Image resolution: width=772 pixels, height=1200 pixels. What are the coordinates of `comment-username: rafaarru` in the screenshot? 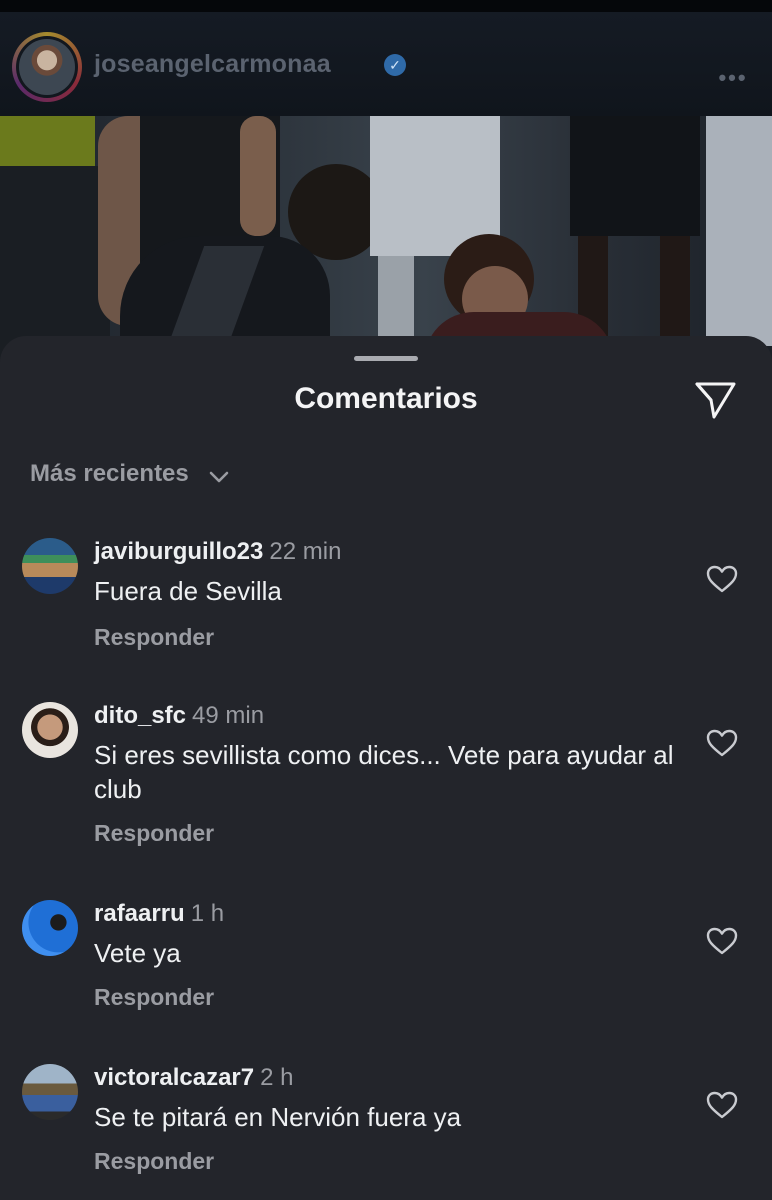 It's located at (139, 913).